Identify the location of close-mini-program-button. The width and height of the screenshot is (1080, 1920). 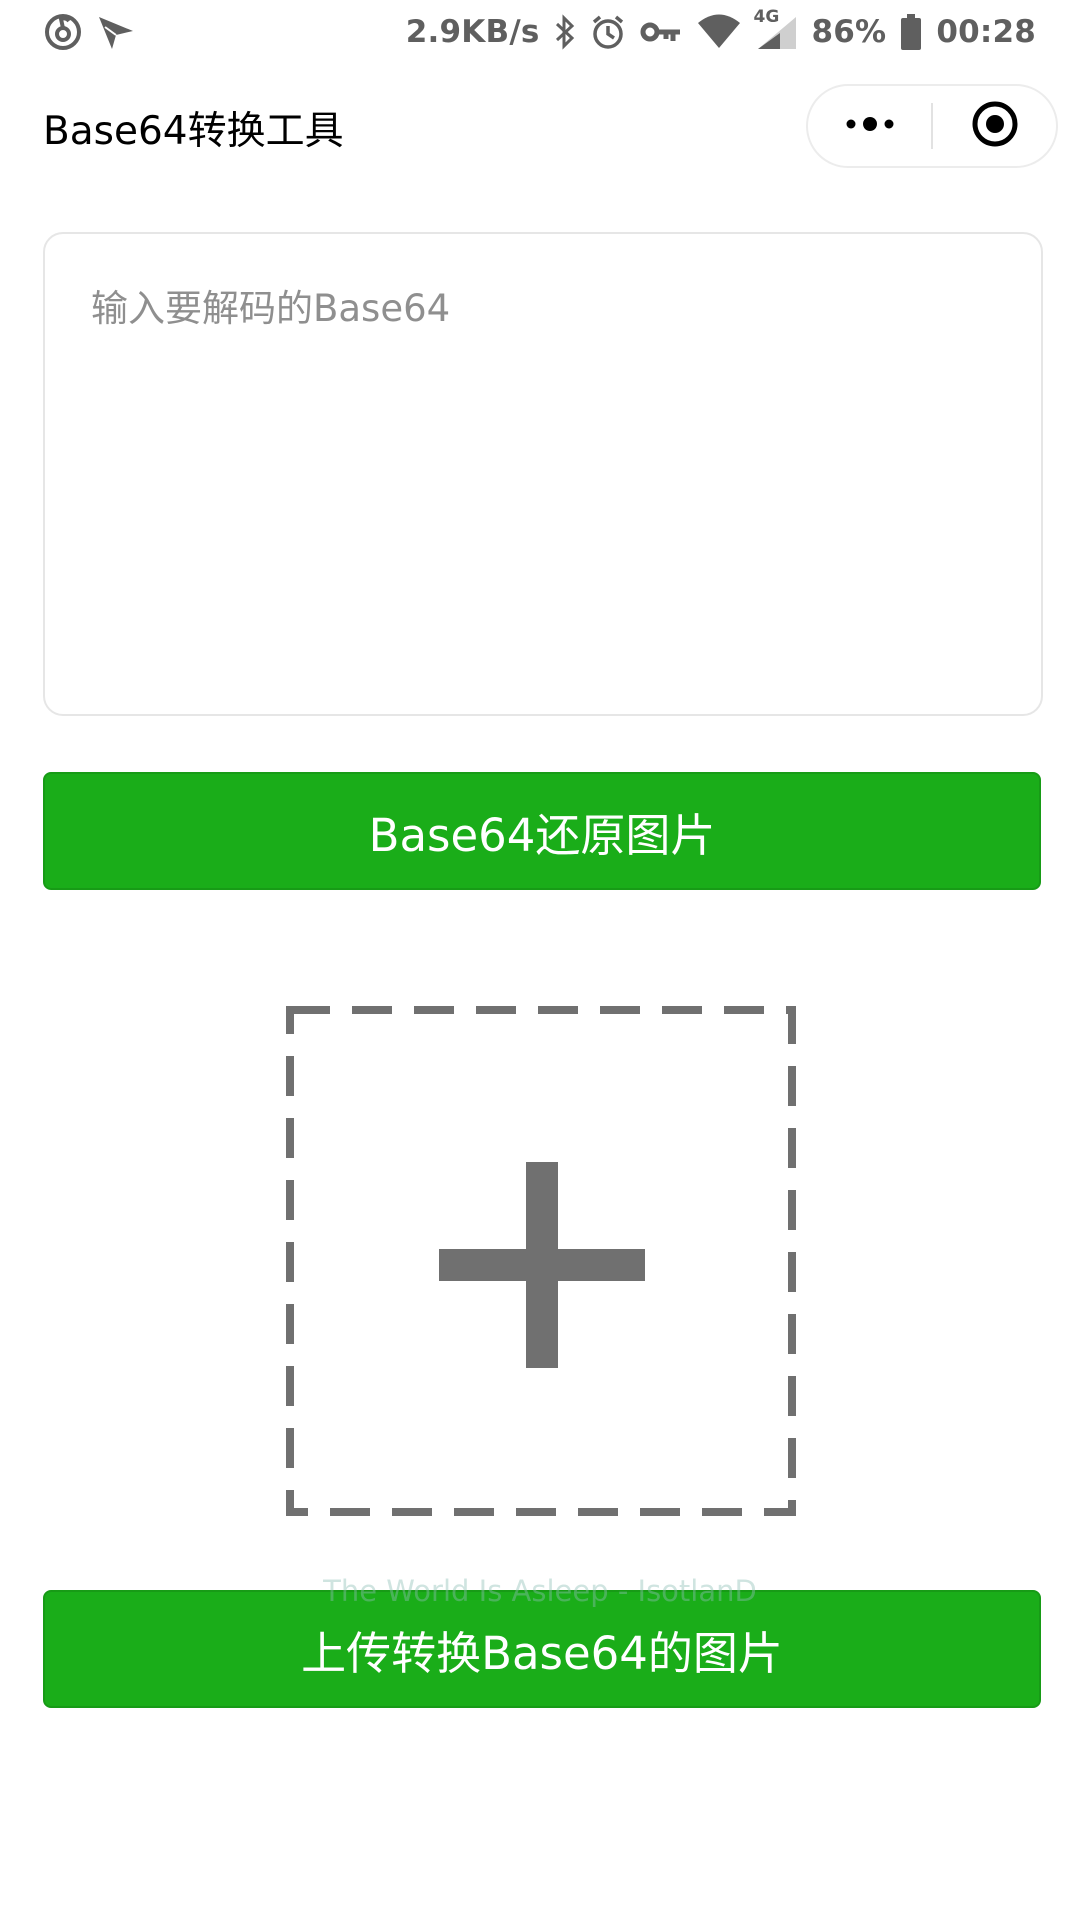
(994, 126).